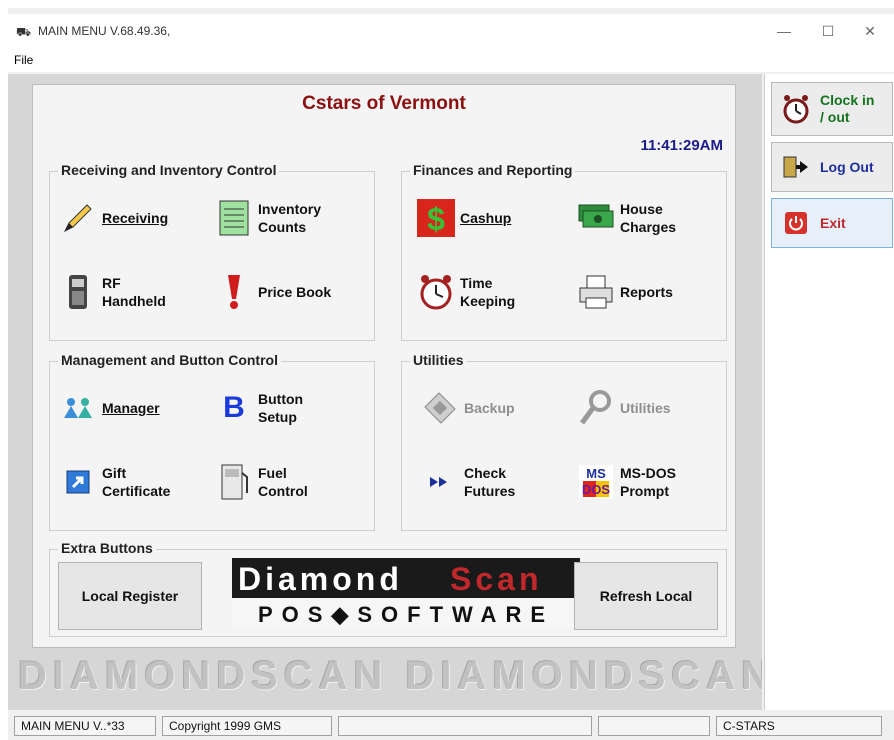  I want to click on people-icon, so click(78, 408).